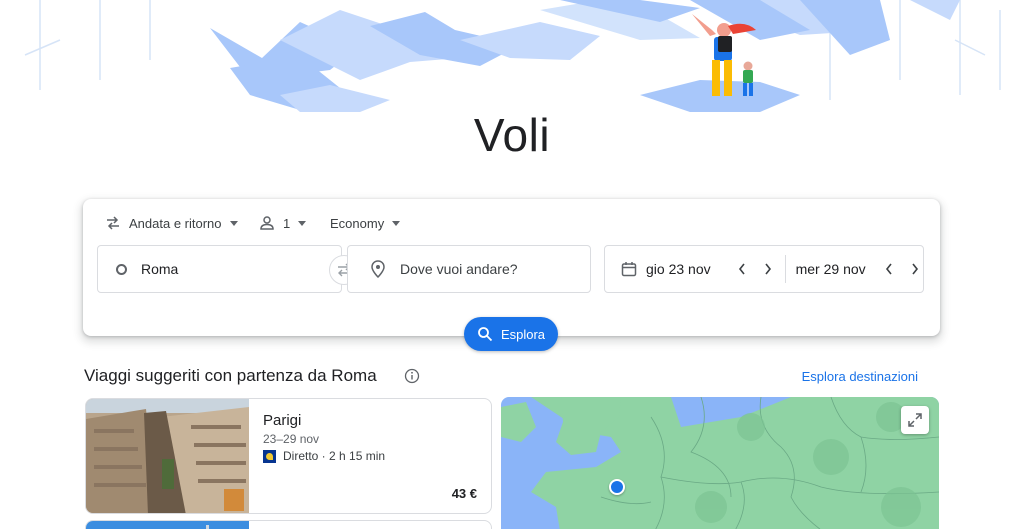 The image size is (1024, 529). What do you see at coordinates (378, 269) in the screenshot?
I see `location-pin-icon` at bounding box center [378, 269].